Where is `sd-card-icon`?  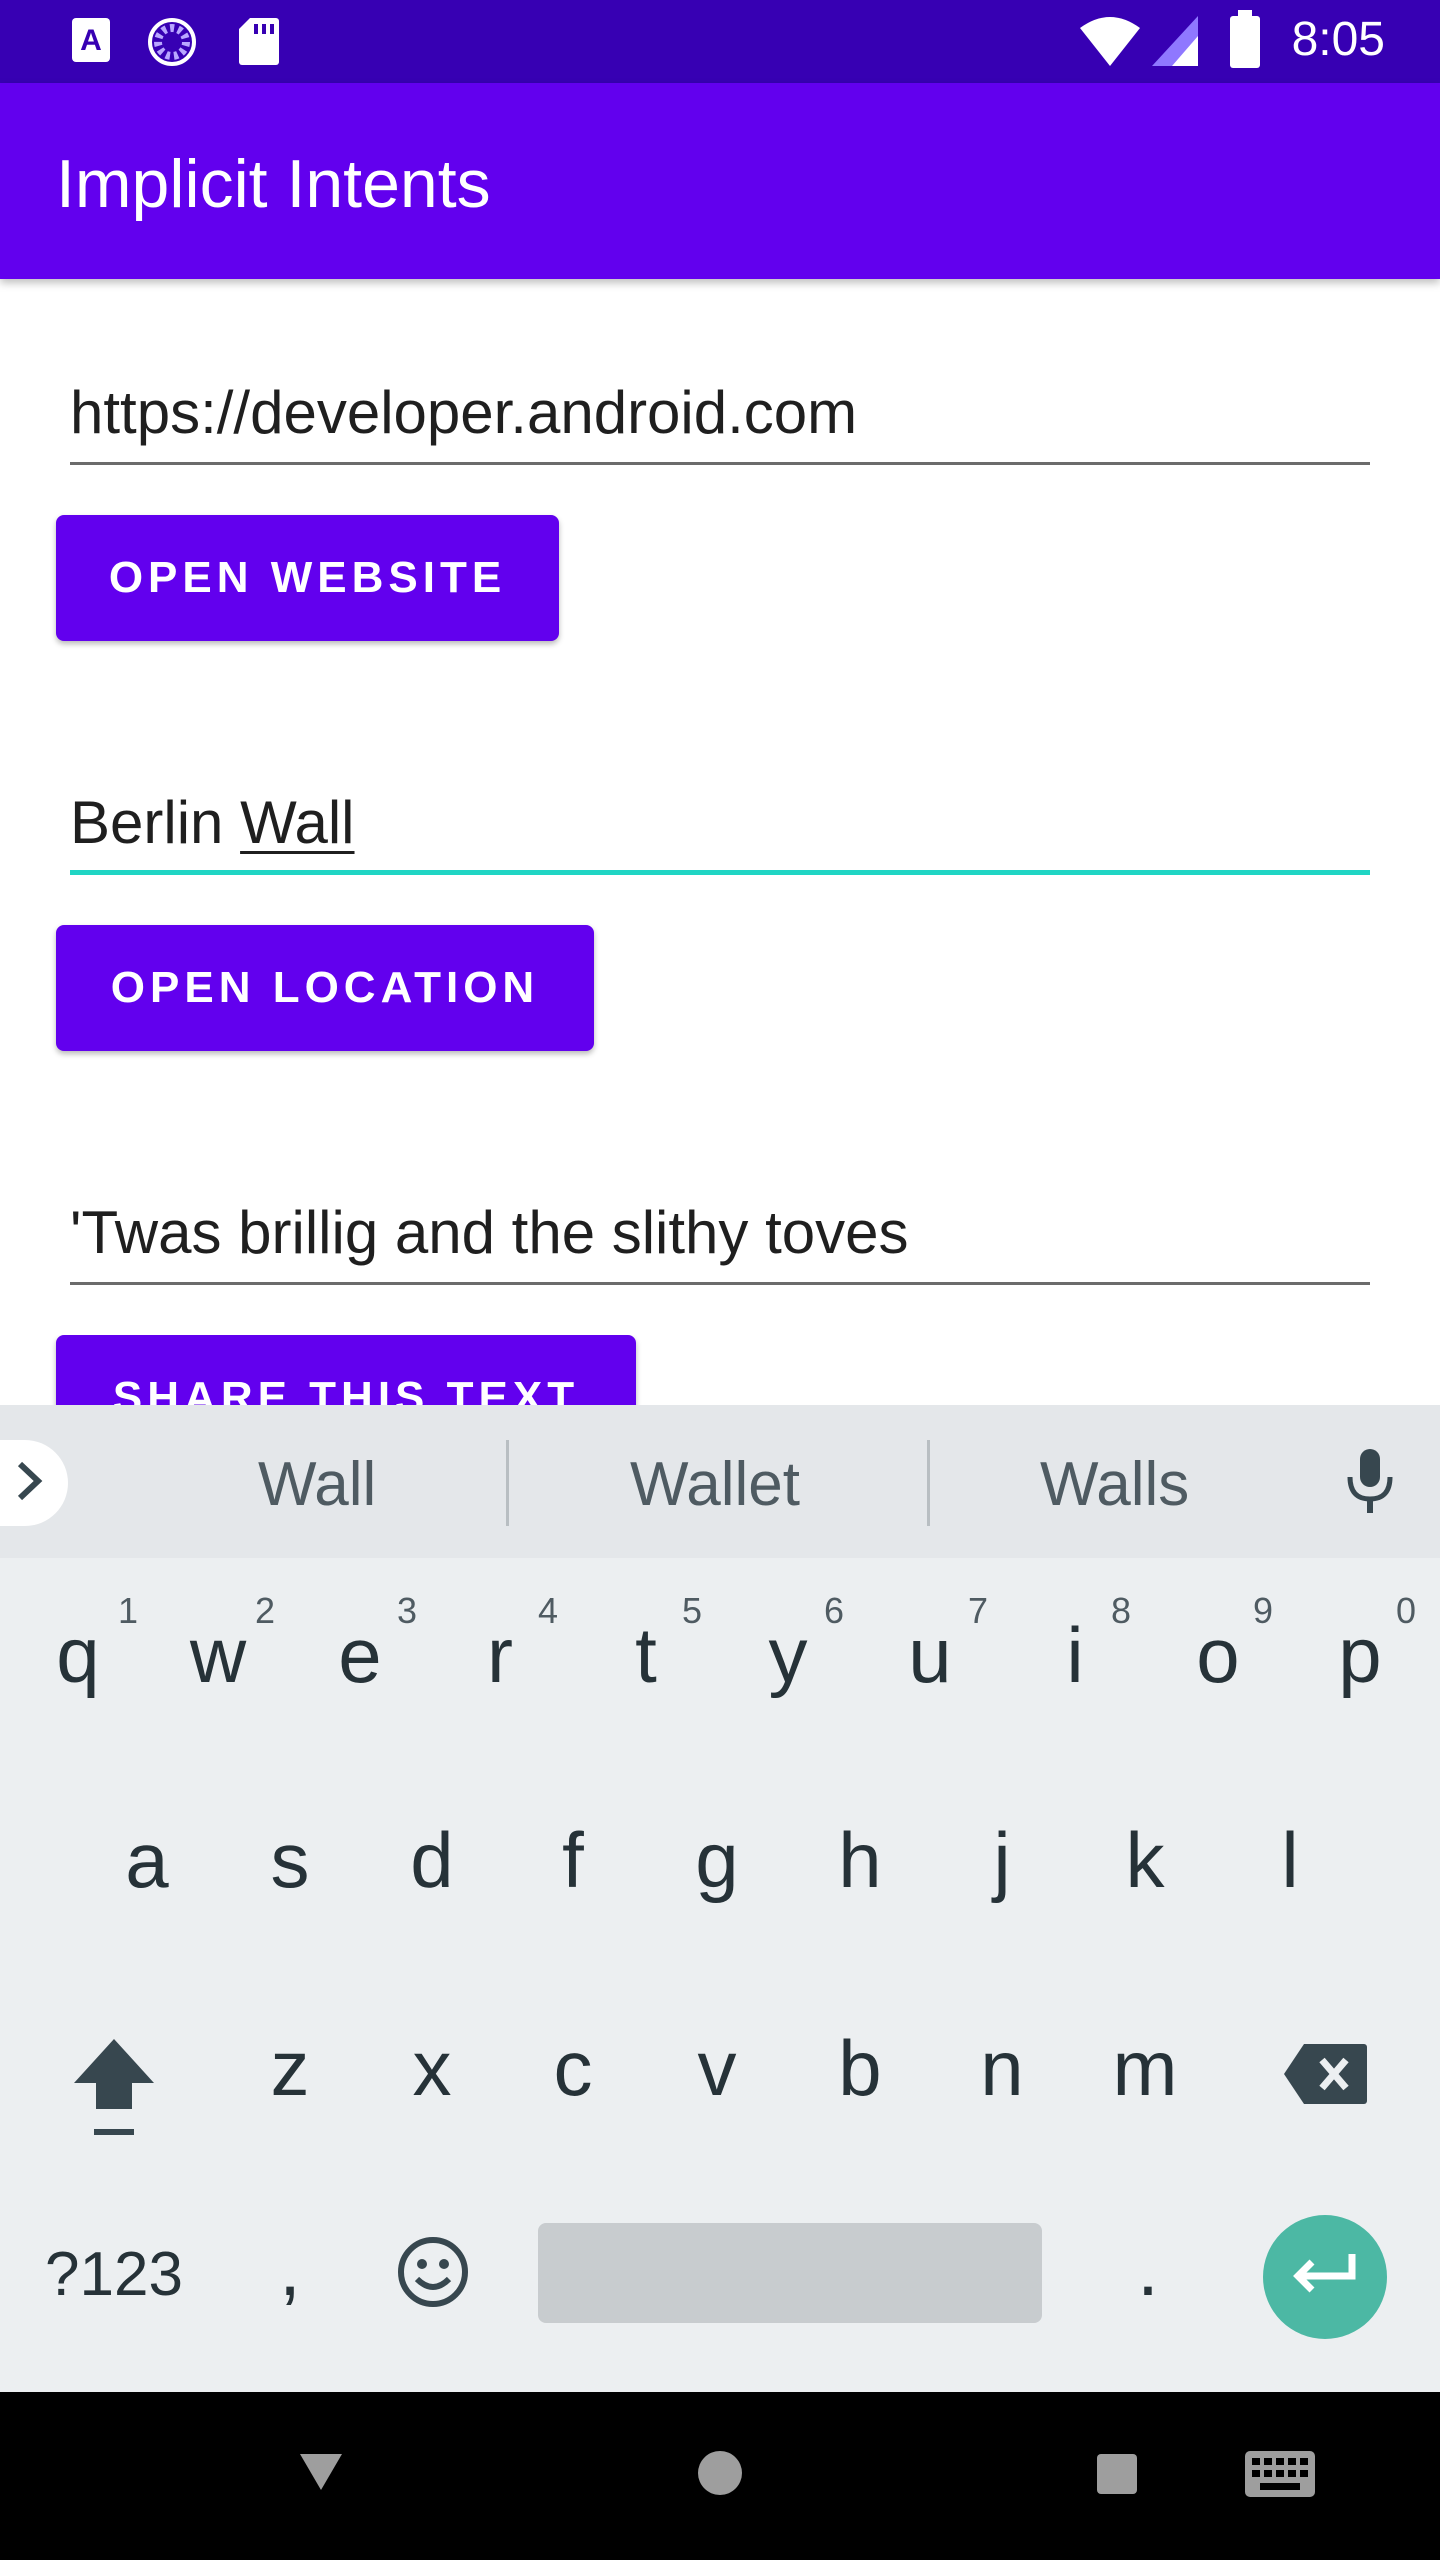 sd-card-icon is located at coordinates (259, 43).